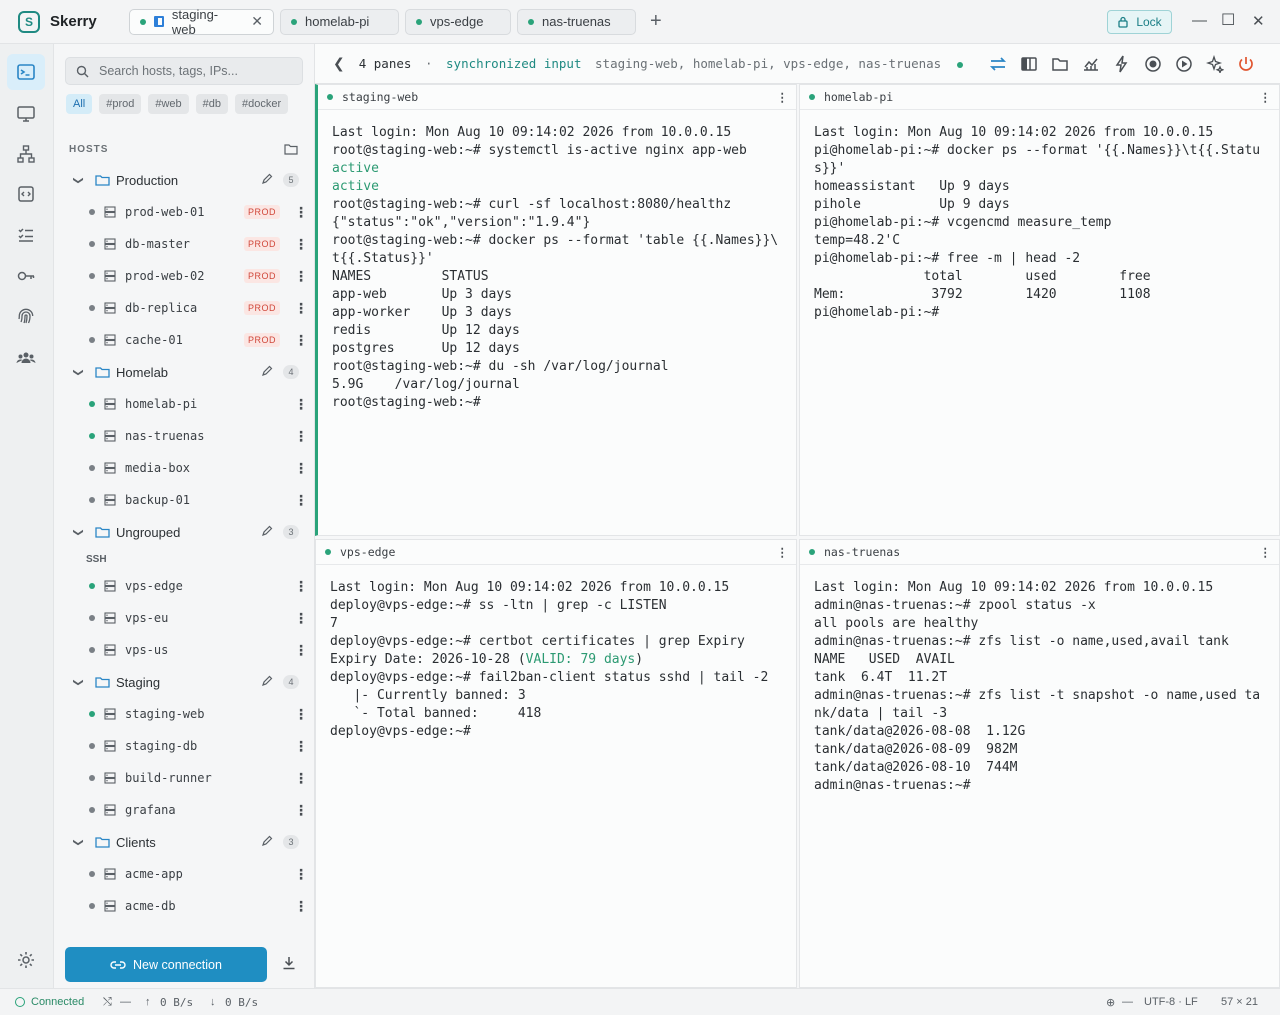 Image resolution: width=1280 pixels, height=1015 pixels. What do you see at coordinates (458, 21) in the screenshot?
I see `tab-vps-edge: vps-edge` at bounding box center [458, 21].